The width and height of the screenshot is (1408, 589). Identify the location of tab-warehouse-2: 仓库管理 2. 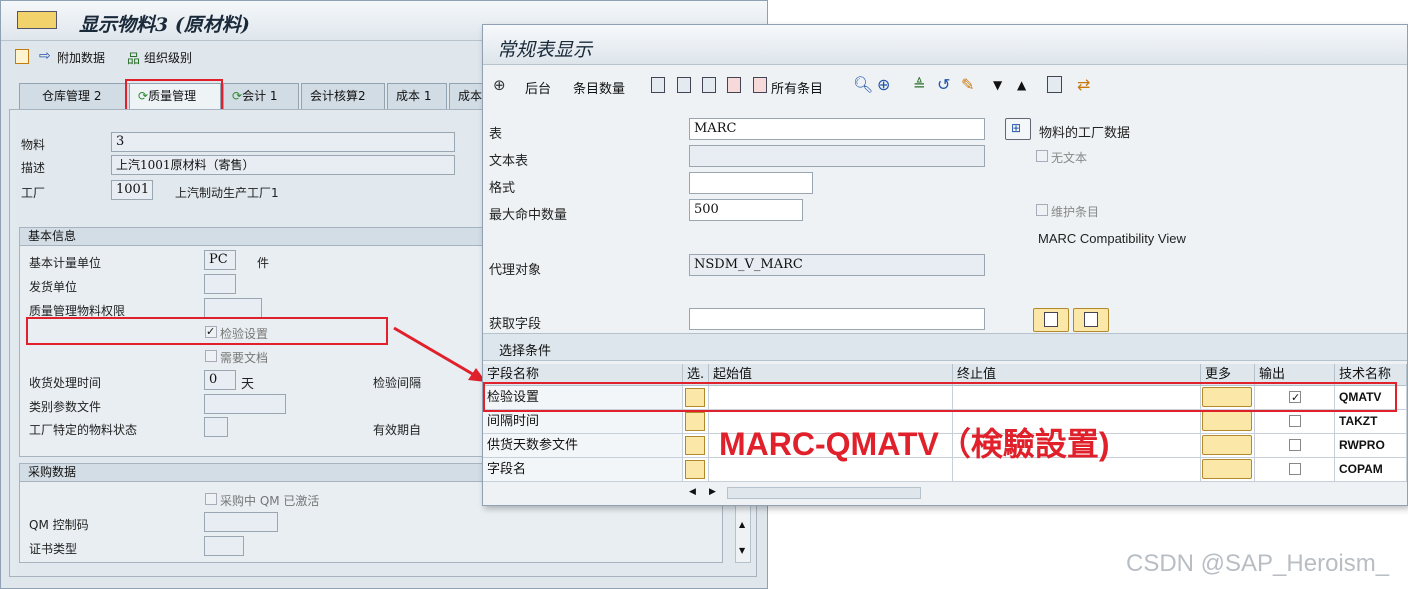
(75, 96).